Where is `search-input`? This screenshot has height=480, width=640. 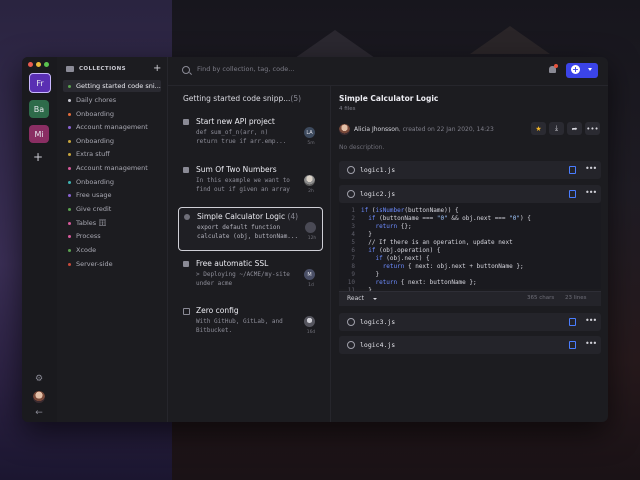 search-input is located at coordinates (297, 69).